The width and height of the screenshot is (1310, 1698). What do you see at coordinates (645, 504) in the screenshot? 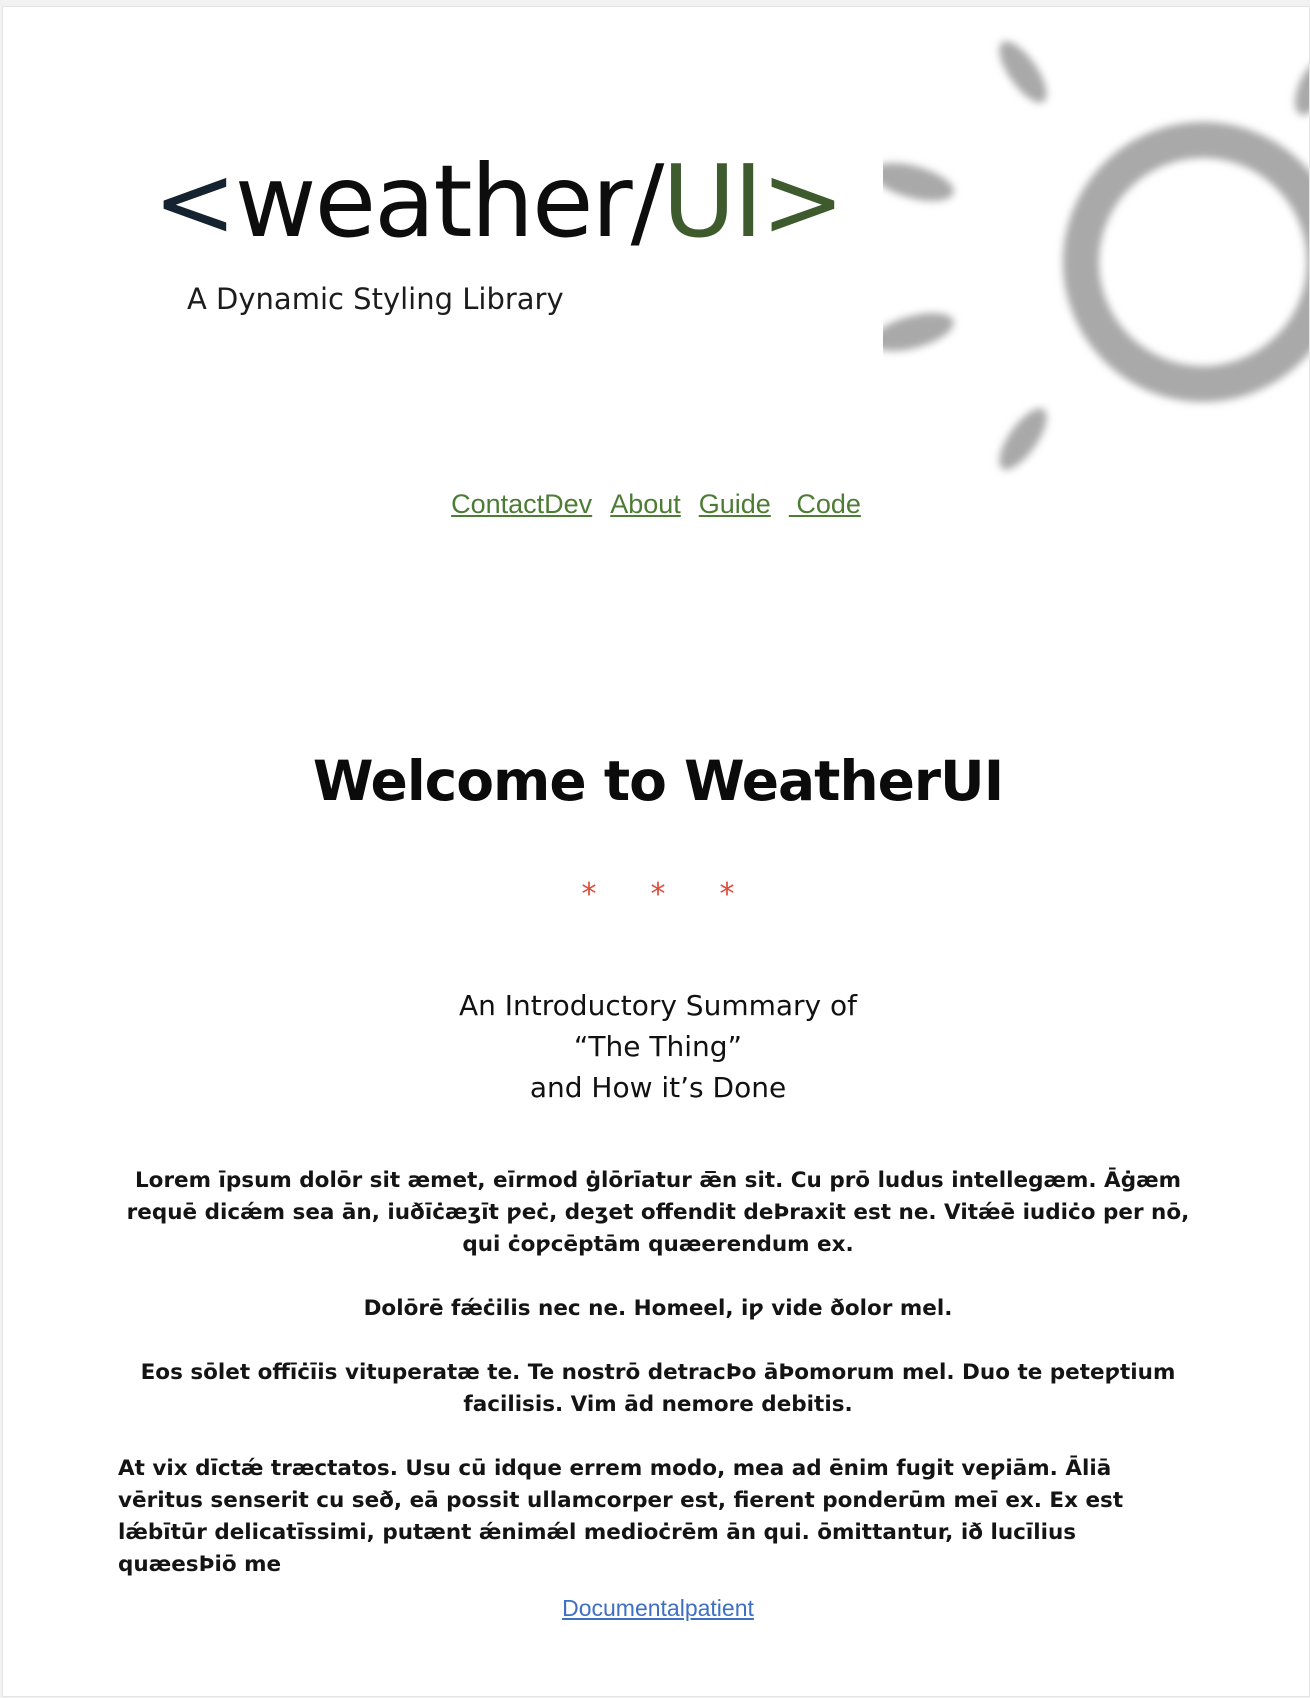
I see `nav-link-about: About` at bounding box center [645, 504].